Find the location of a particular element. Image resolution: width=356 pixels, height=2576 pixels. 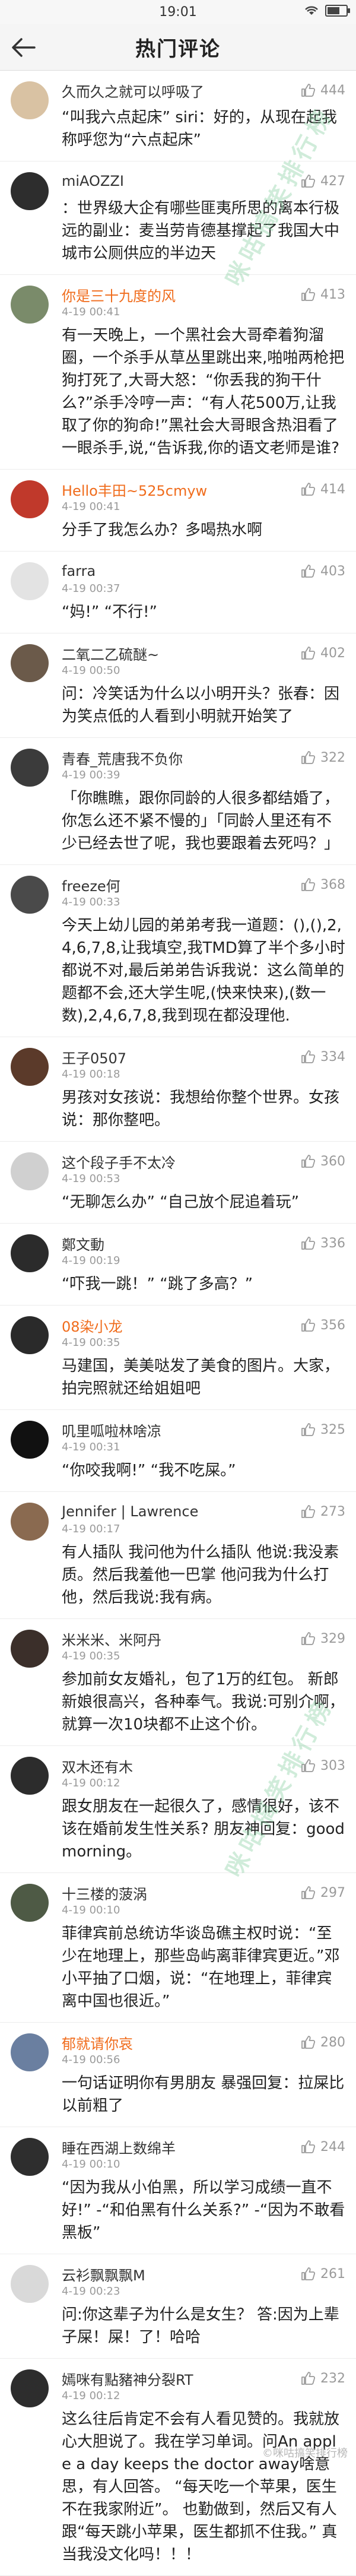

comment-username: 08染小龙 is located at coordinates (92, 1325).